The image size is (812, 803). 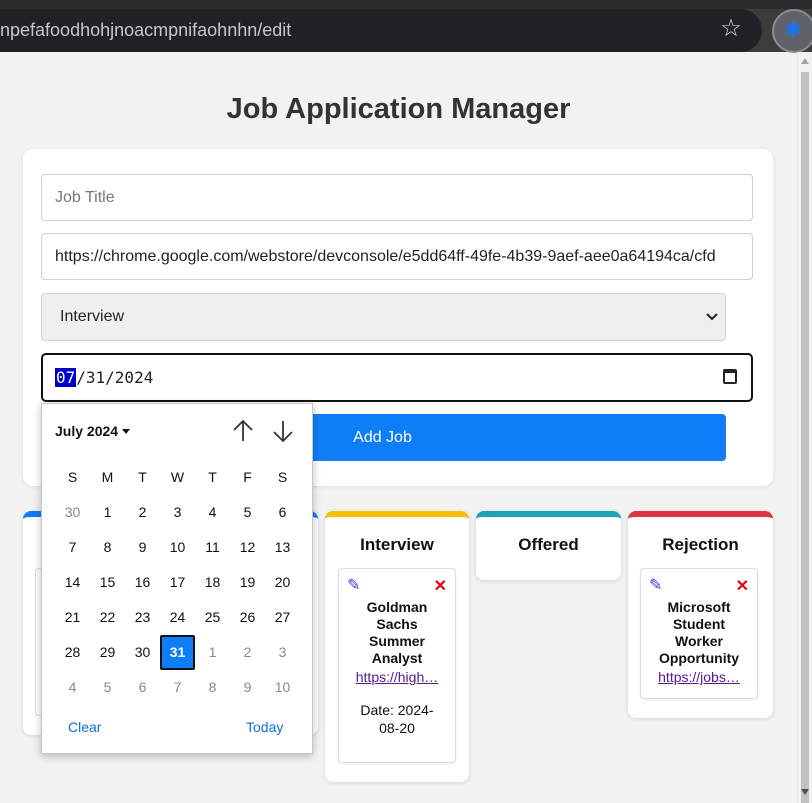 What do you see at coordinates (282, 617) in the screenshot?
I see `calendar-day: 27` at bounding box center [282, 617].